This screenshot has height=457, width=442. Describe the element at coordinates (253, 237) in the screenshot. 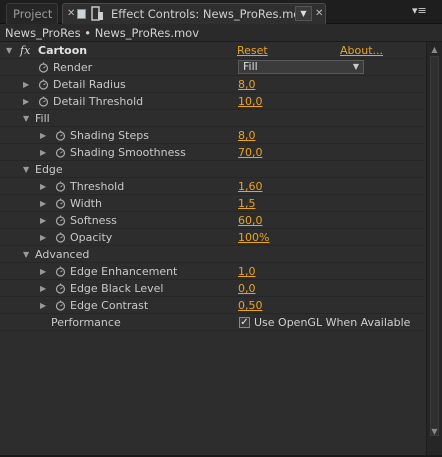

I see `opacity-value: 100%` at that location.